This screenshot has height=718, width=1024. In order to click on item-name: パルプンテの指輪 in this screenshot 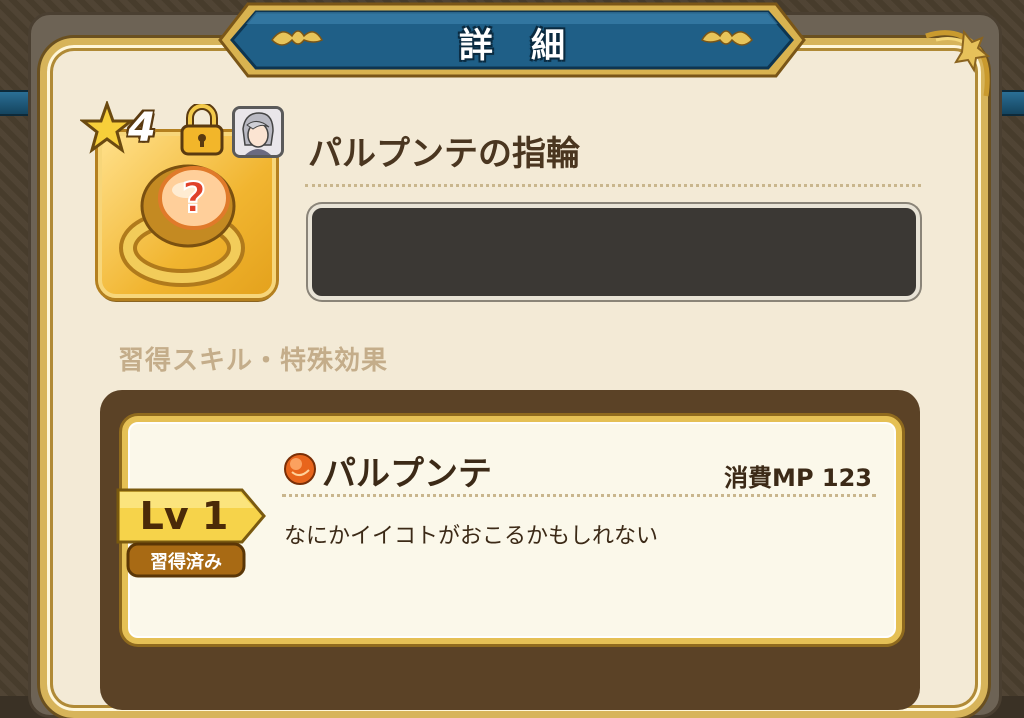, I will do `click(444, 154)`.